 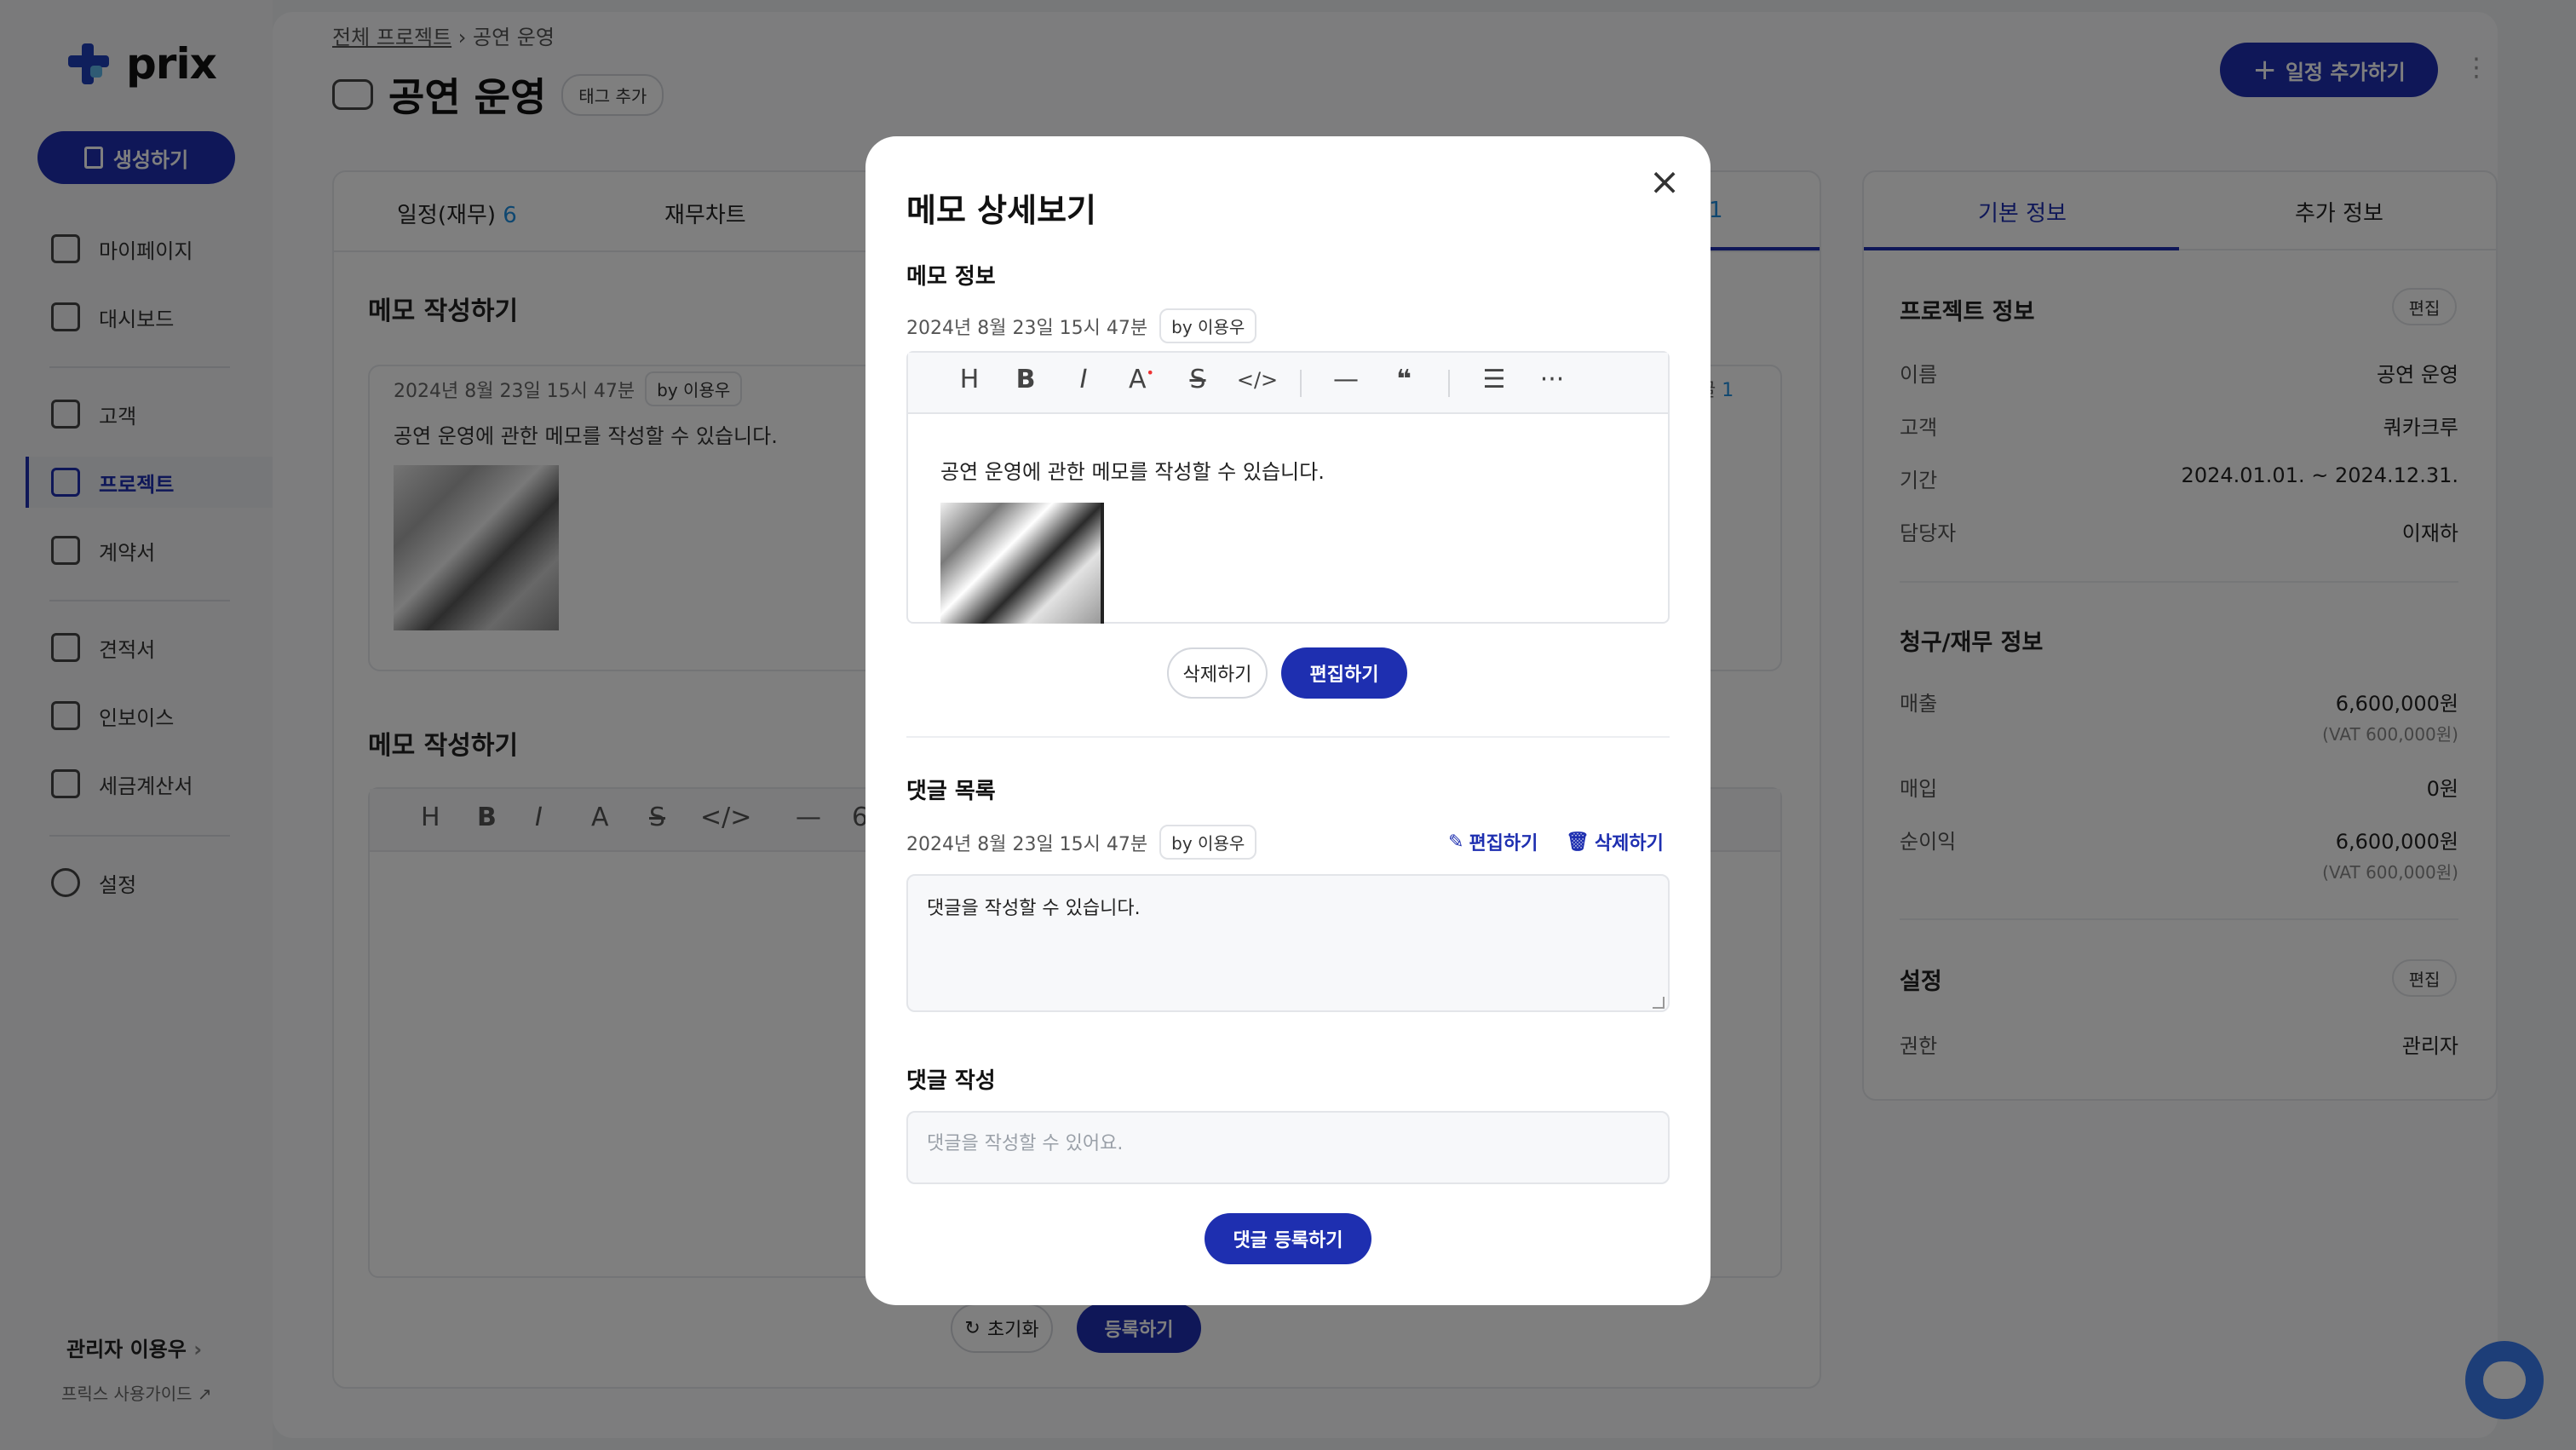 What do you see at coordinates (1504, 843) in the screenshot?
I see `edit-comment-label: 편집하기` at bounding box center [1504, 843].